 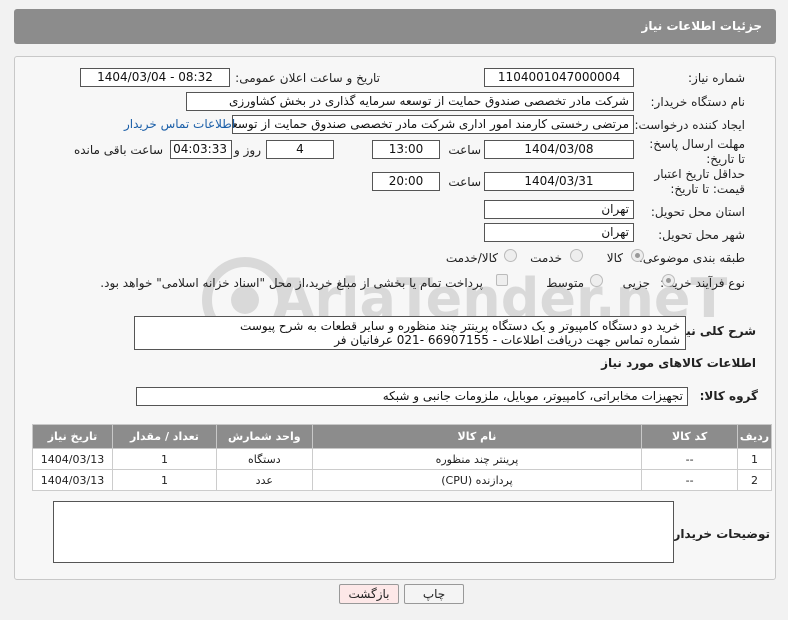 What do you see at coordinates (300, 149) in the screenshot?
I see `days-field: 4` at bounding box center [300, 149].